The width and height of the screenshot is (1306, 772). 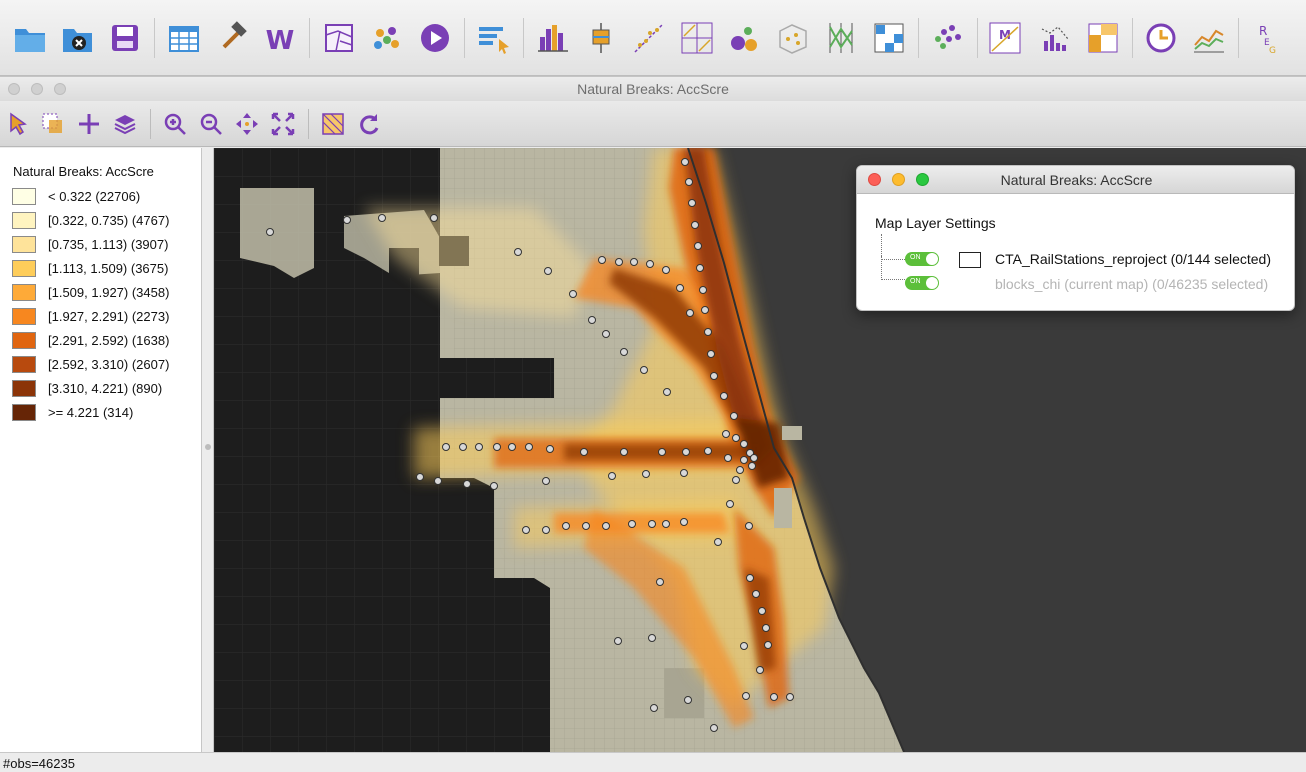 What do you see at coordinates (745, 38) in the screenshot?
I see `bubble-chart-icon` at bounding box center [745, 38].